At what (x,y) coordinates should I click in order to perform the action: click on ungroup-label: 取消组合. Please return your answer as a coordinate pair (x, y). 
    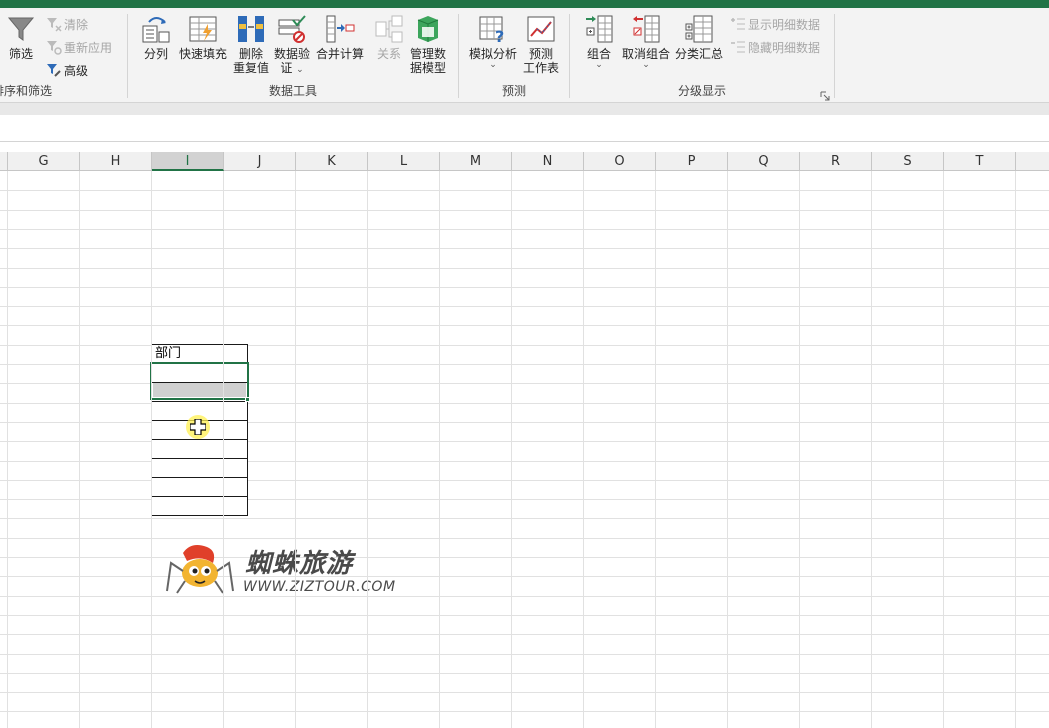
    Looking at the image, I should click on (646, 54).